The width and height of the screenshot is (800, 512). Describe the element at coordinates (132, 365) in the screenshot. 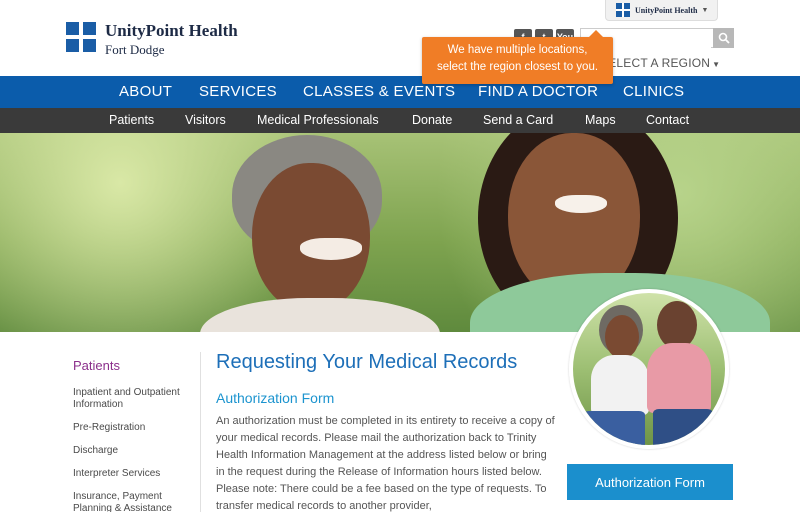

I see `sidebar-heading: Patients` at that location.